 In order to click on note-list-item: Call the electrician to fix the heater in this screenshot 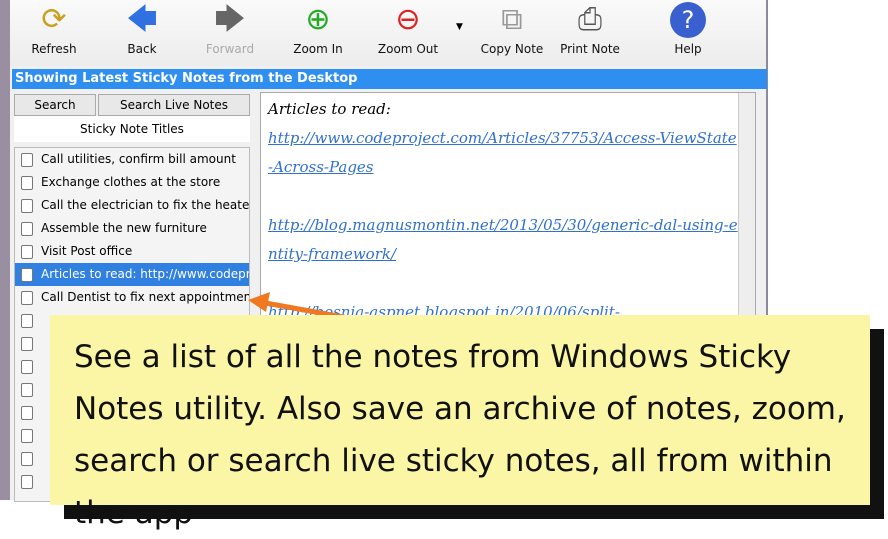, I will do `click(132, 205)`.